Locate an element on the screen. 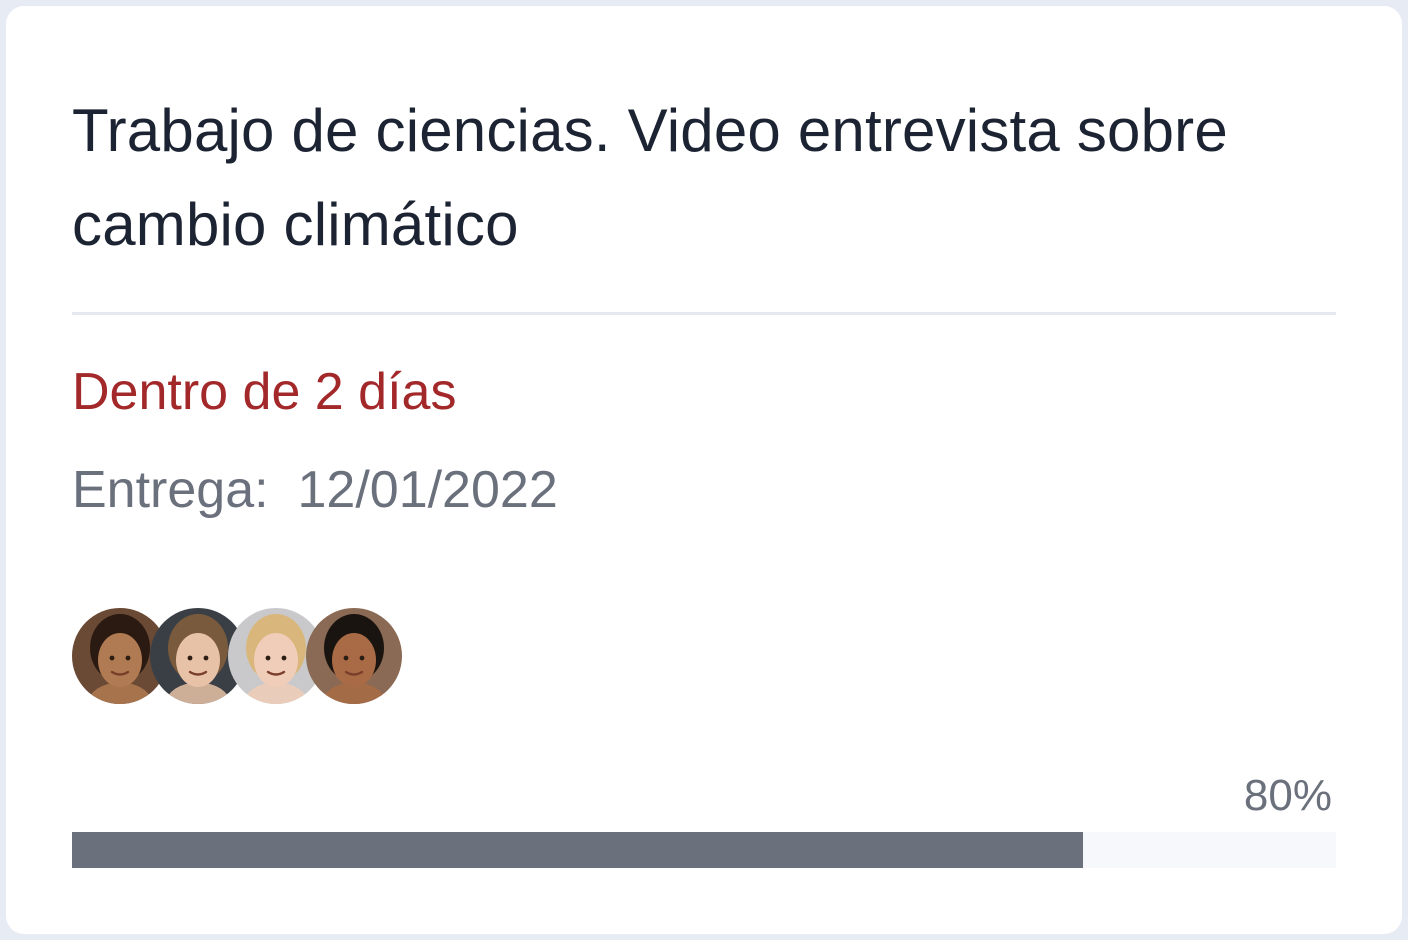 The width and height of the screenshot is (1408, 940). due-date-line: Entrega: 12/01/2022 is located at coordinates (315, 490).